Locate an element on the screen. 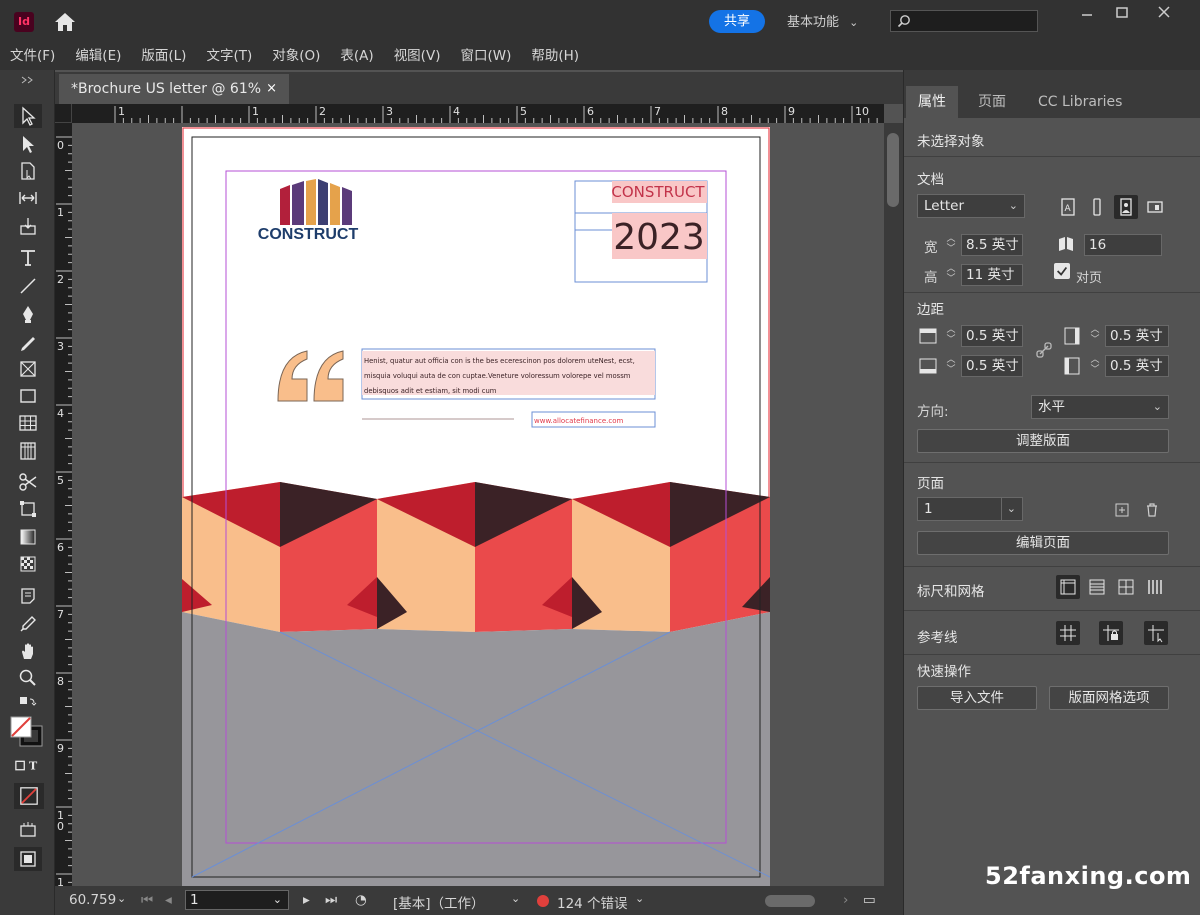 The height and width of the screenshot is (915, 1200). rectangle-tool-icon is located at coordinates (28, 396).